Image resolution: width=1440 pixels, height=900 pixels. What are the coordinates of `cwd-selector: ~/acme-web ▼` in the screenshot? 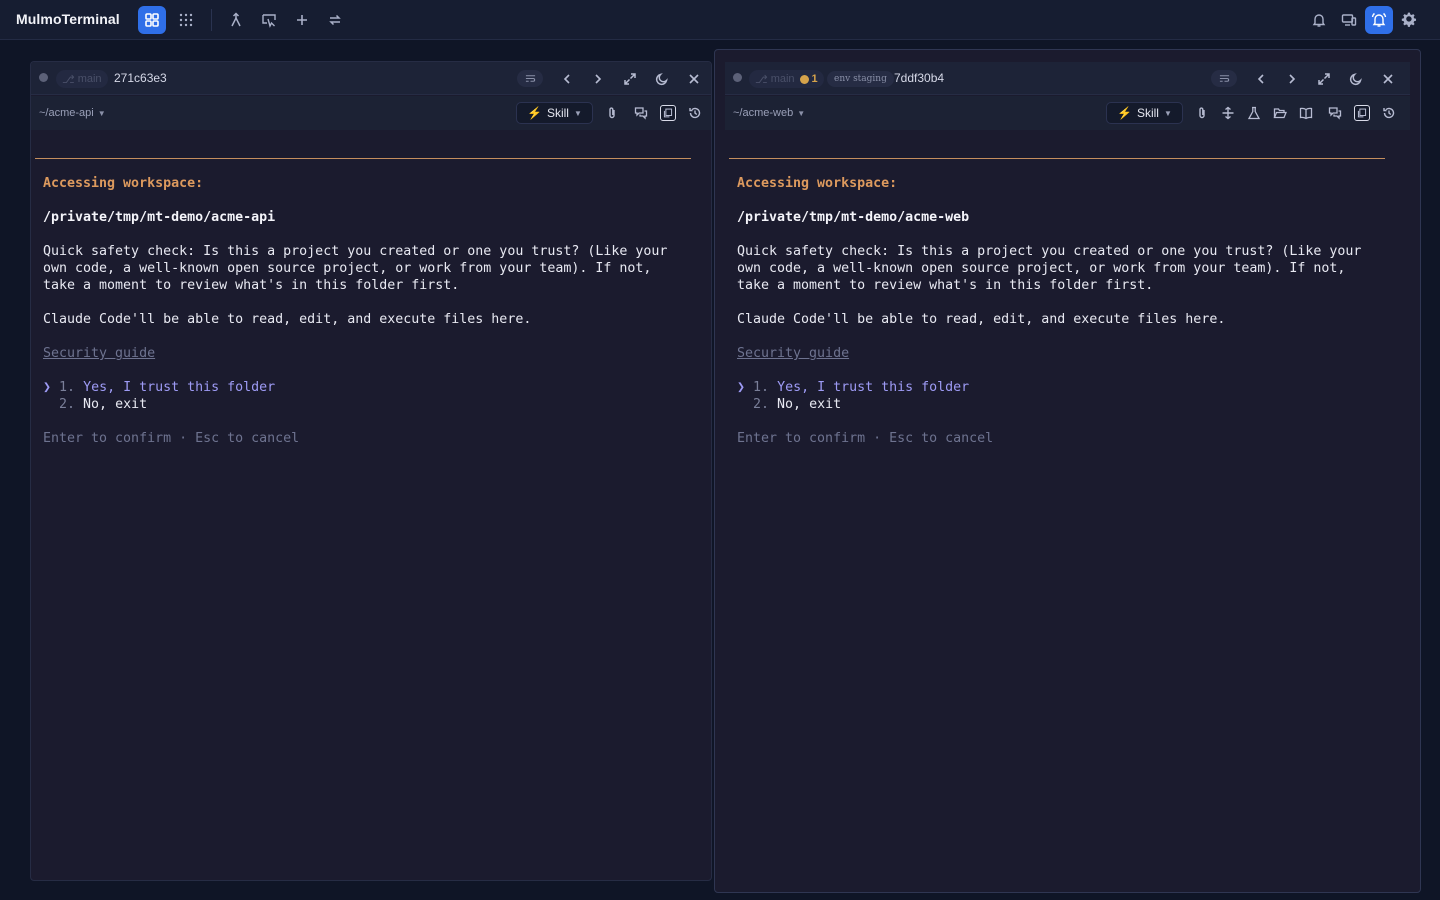 It's located at (769, 113).